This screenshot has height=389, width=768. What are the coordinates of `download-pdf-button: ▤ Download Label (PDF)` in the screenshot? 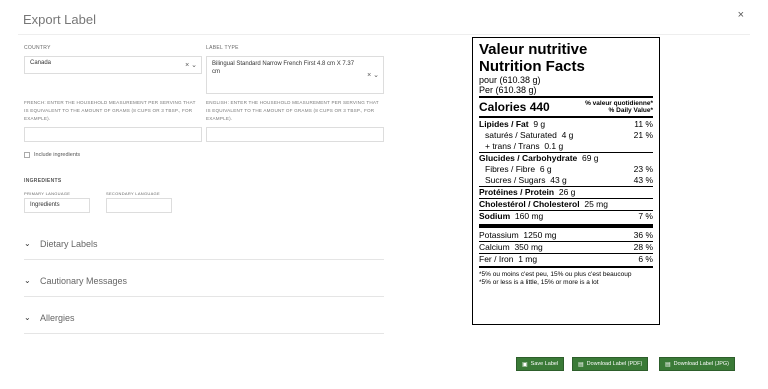 It's located at (610, 364).